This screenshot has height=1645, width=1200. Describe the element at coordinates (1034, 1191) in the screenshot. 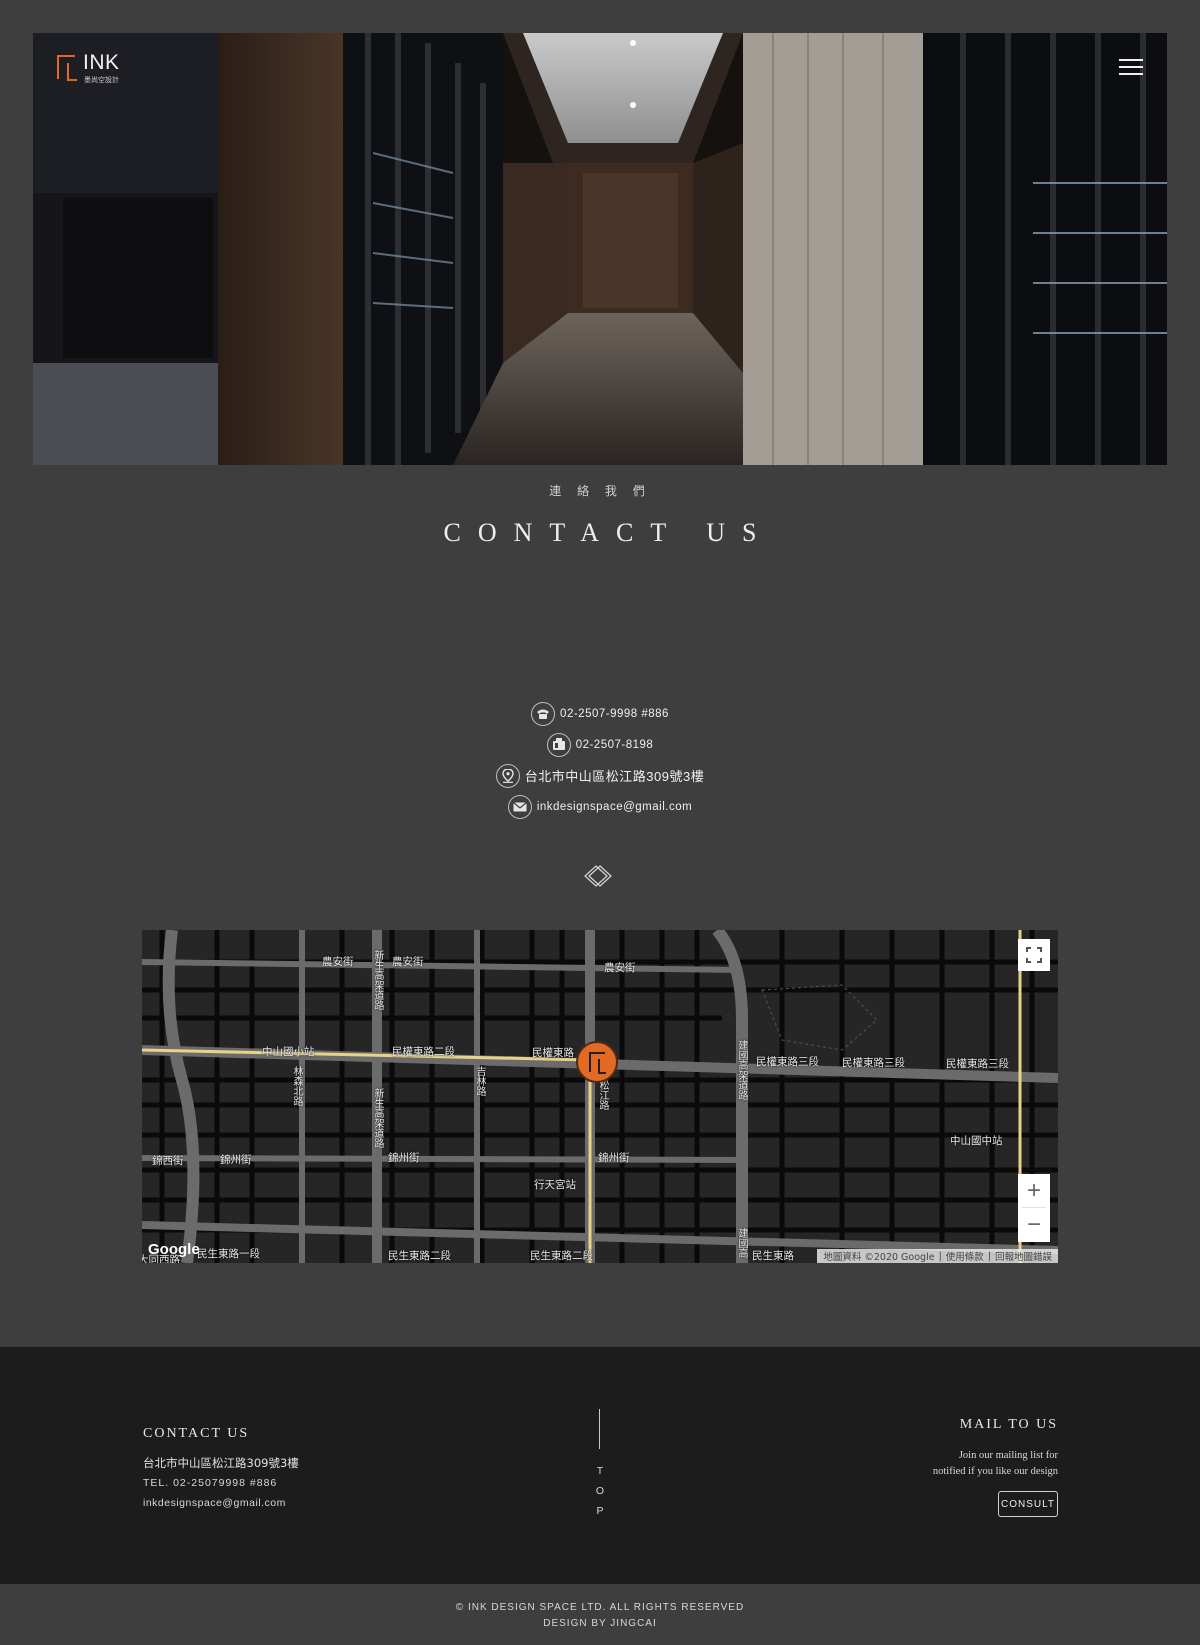

I see `map-zoom-in-button: +` at that location.